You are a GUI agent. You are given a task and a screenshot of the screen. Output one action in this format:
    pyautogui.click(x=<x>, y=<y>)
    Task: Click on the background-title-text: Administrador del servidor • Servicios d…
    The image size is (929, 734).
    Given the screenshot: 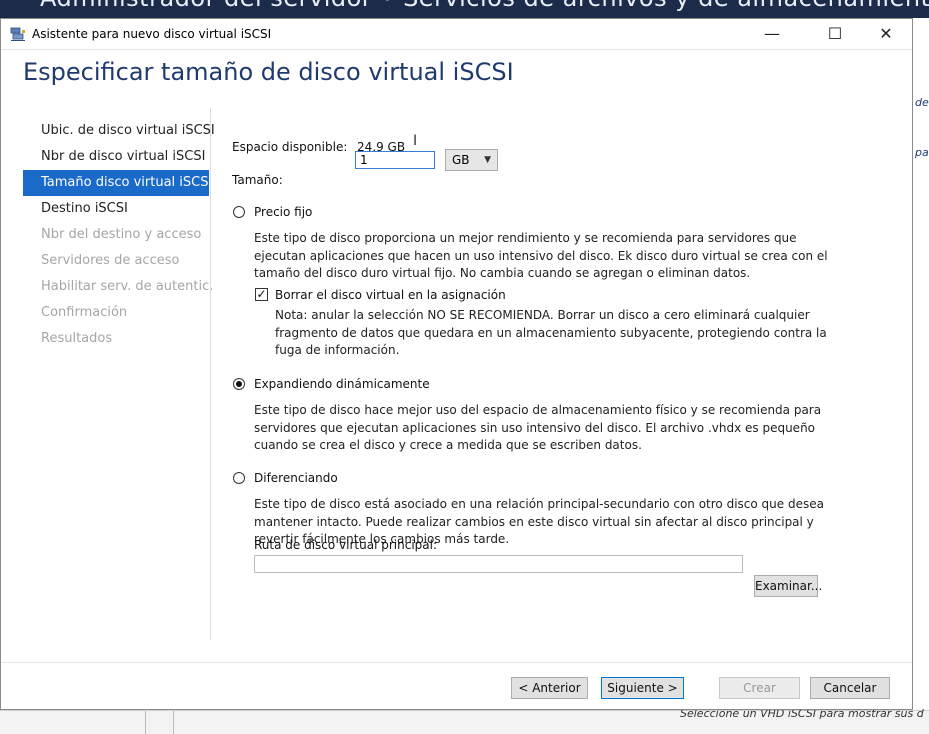 What is the action you would take?
    pyautogui.click(x=484, y=6)
    